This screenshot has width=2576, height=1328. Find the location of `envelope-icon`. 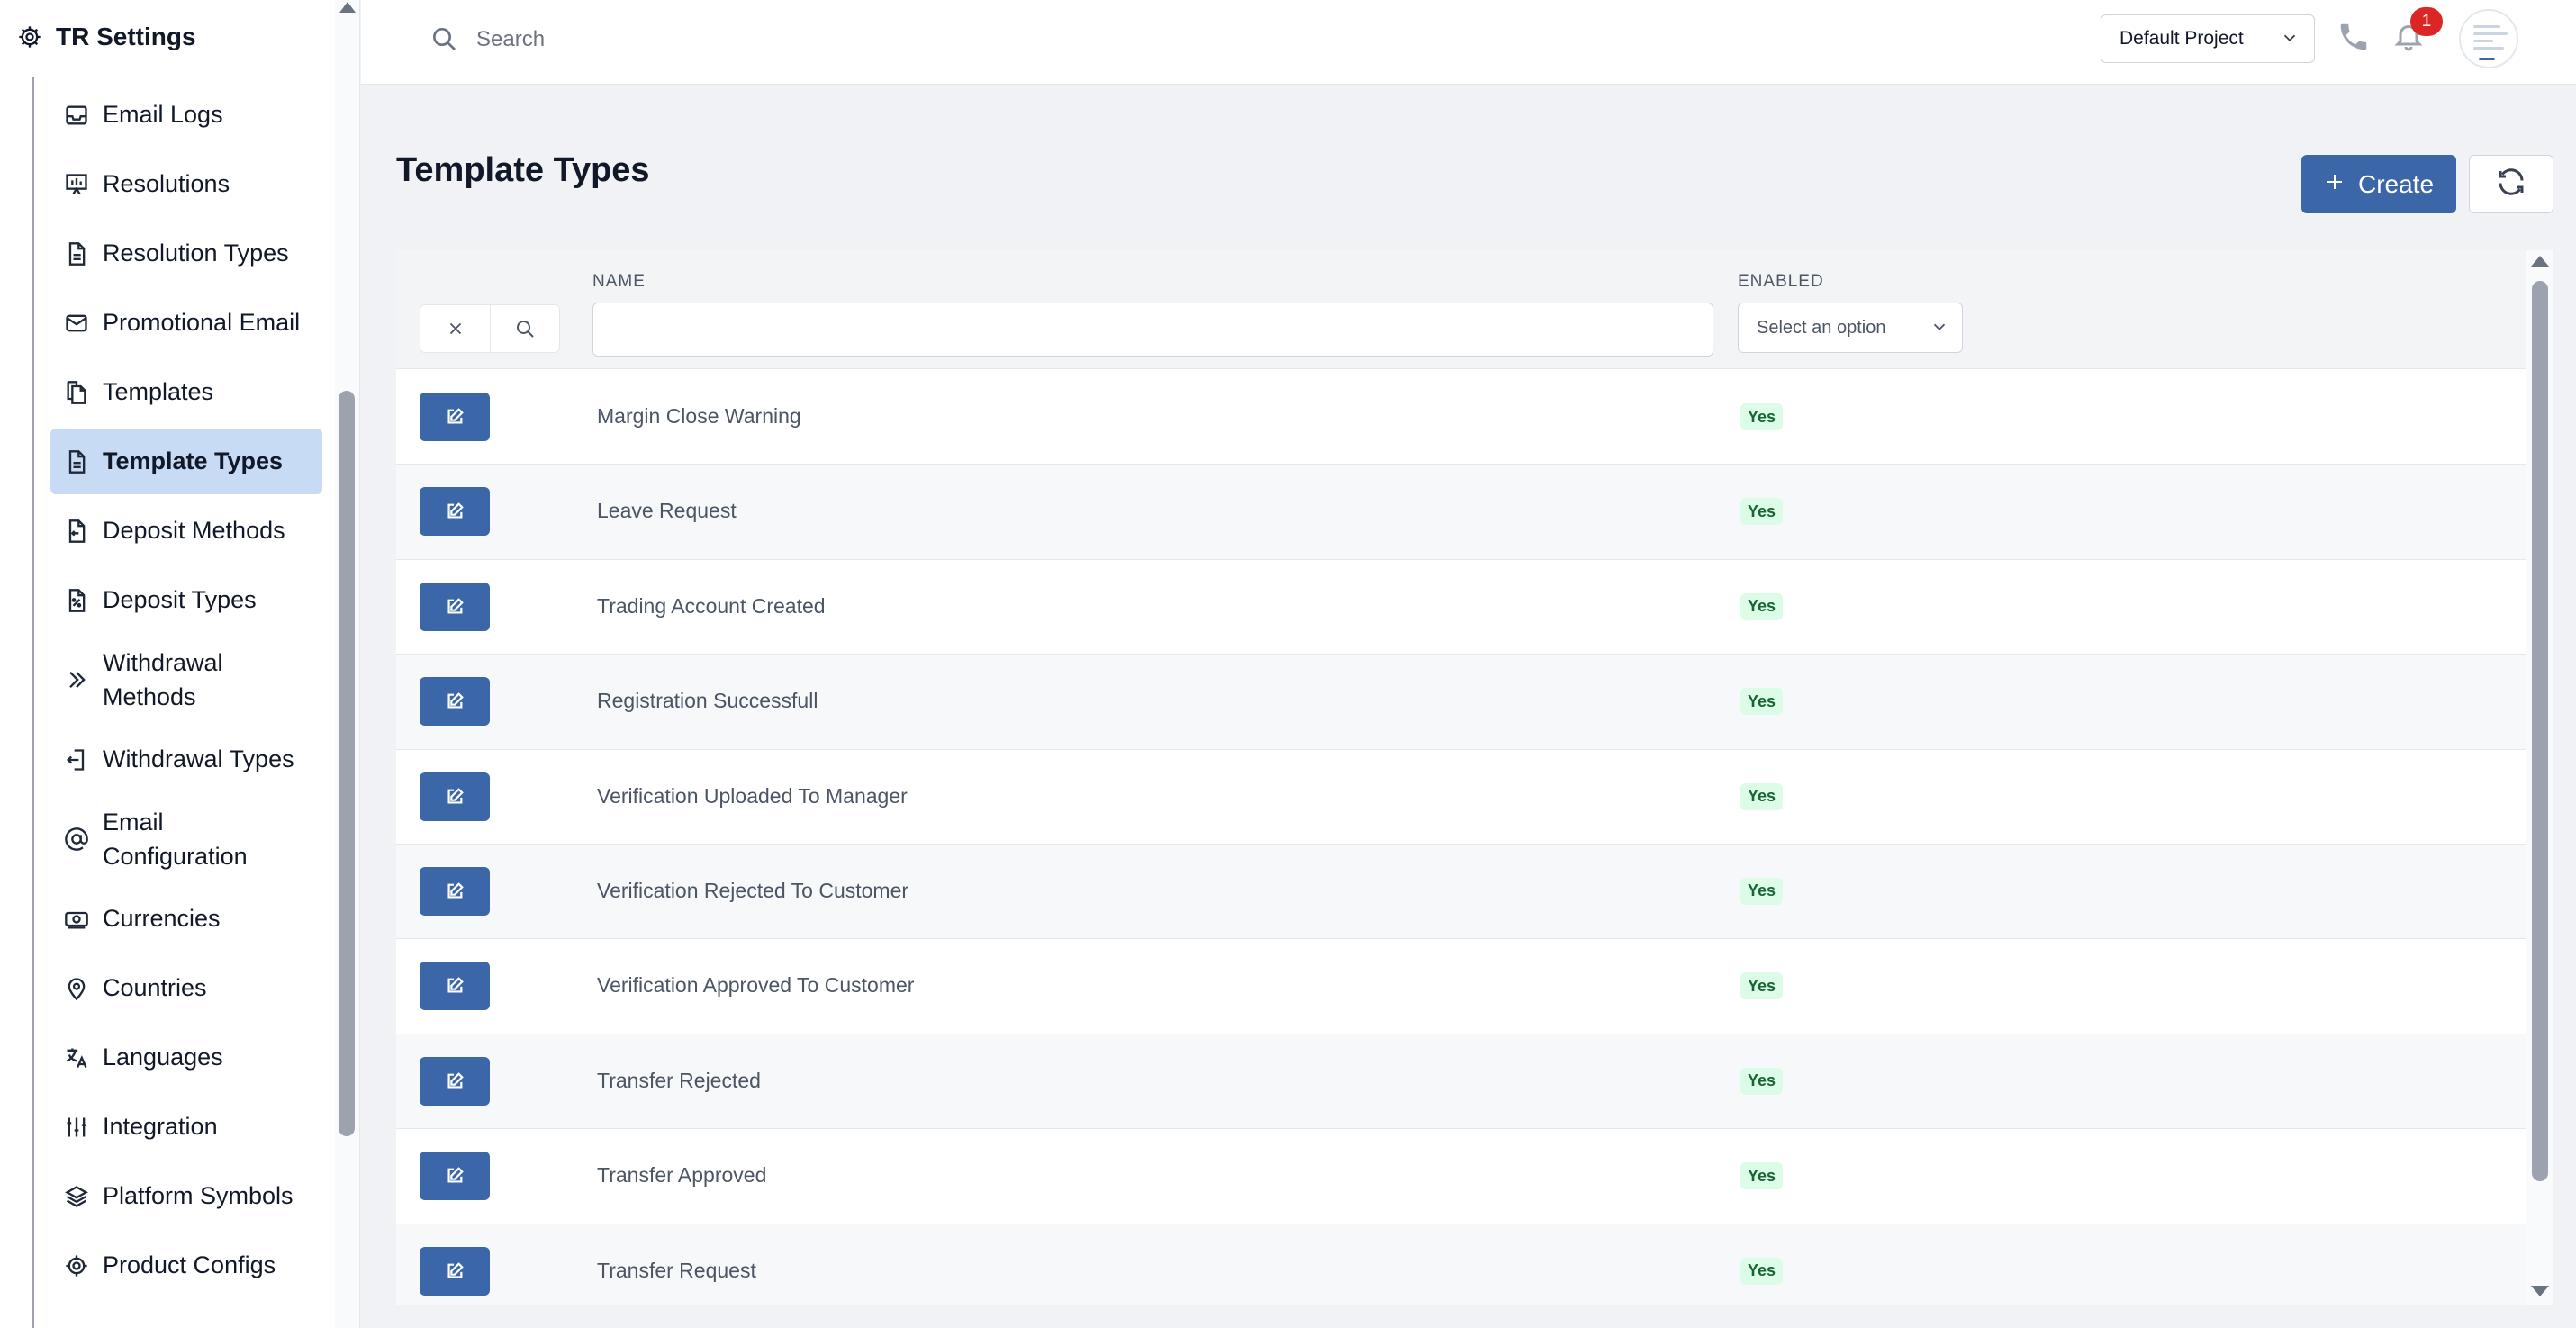

envelope-icon is located at coordinates (76, 323).